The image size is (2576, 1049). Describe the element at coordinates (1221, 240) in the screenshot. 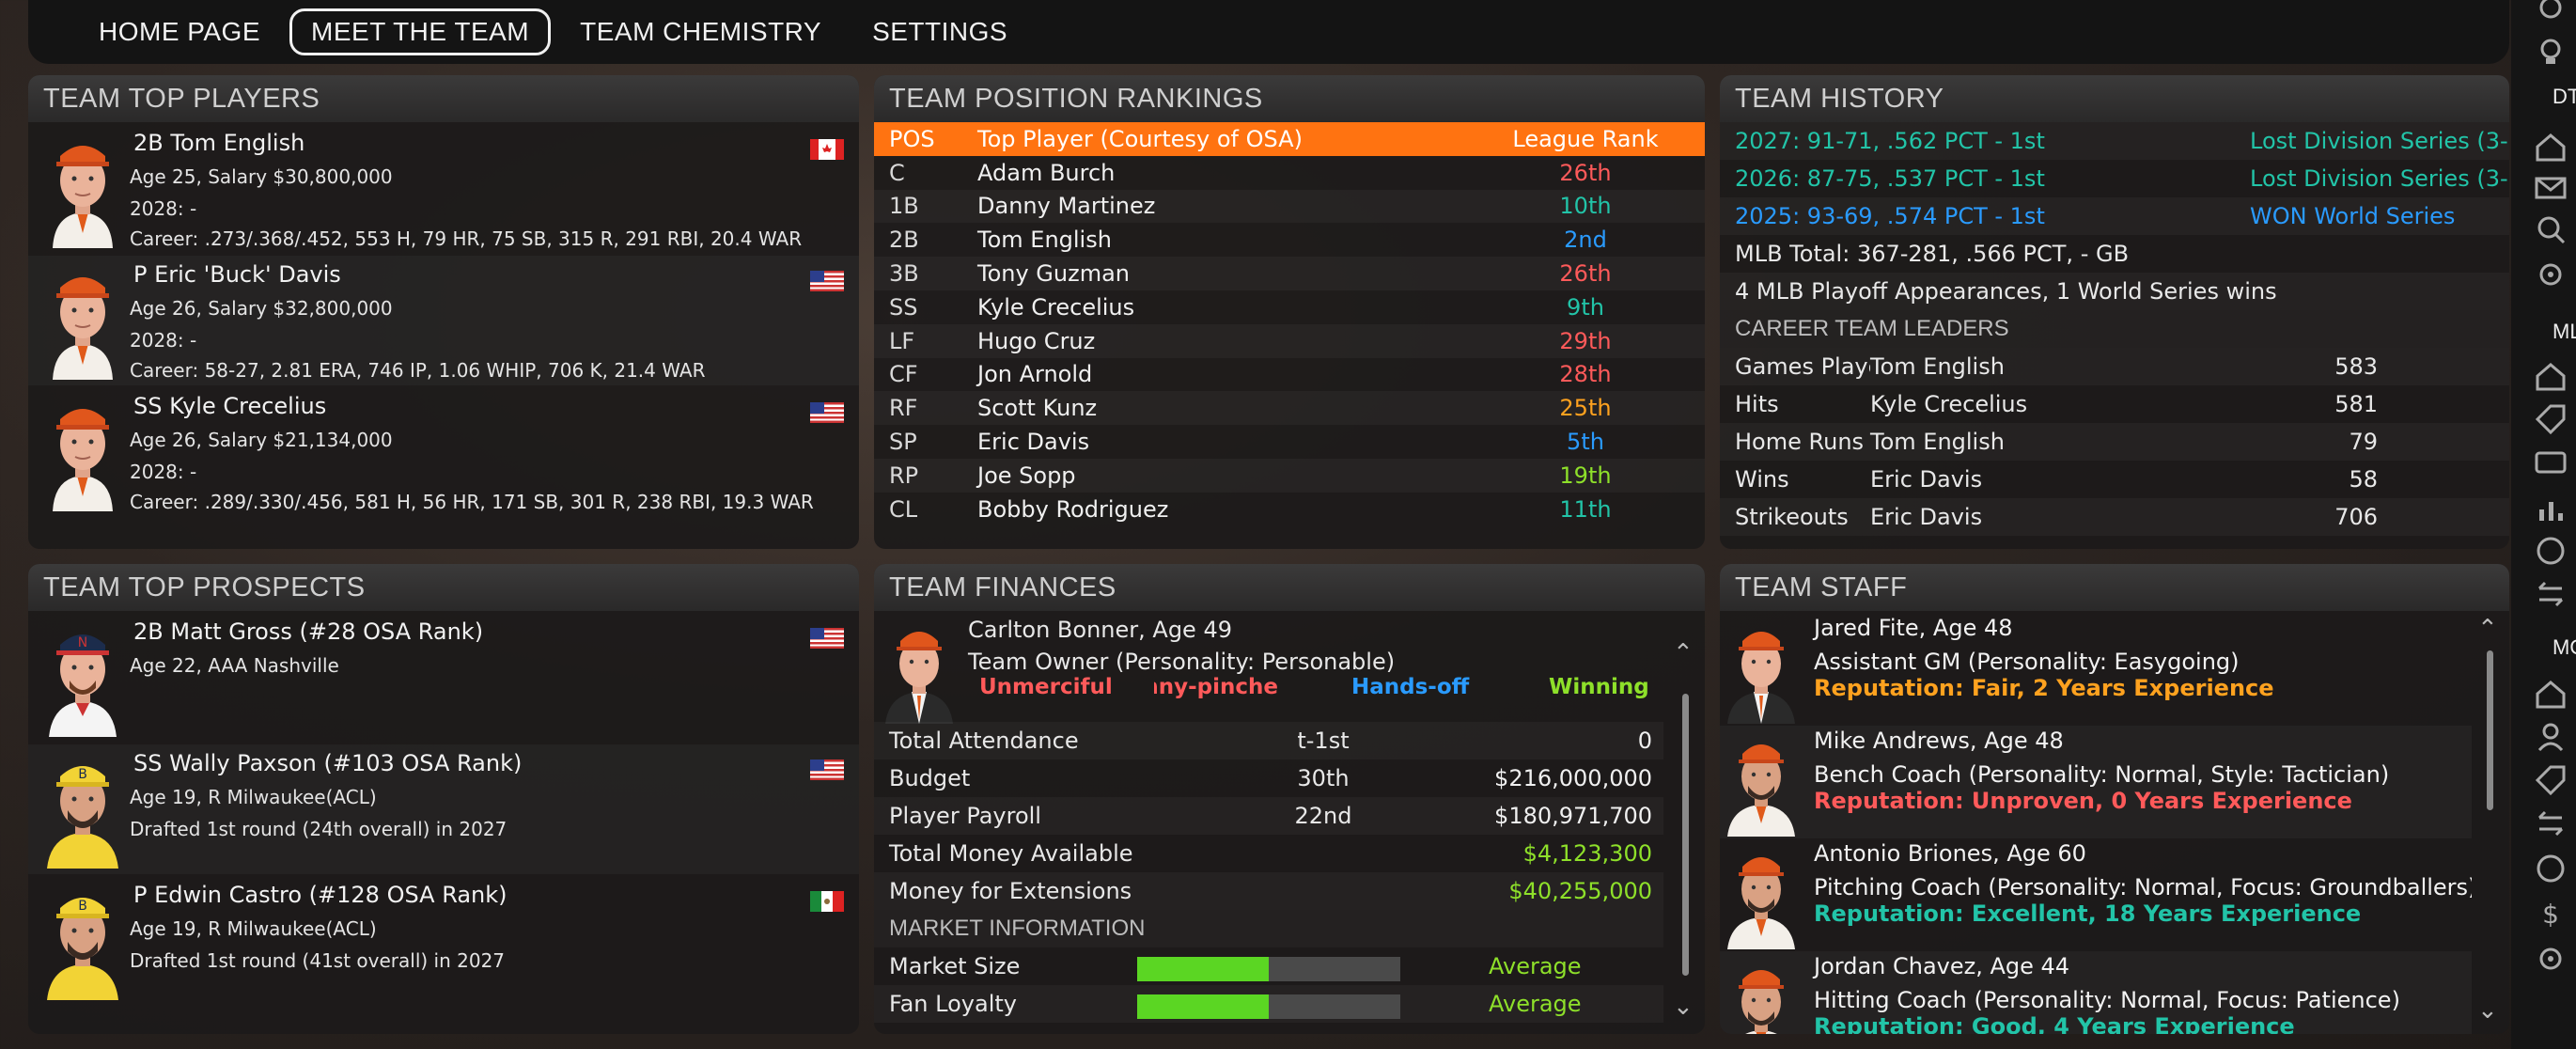

I see `player-cell: Tom English` at that location.